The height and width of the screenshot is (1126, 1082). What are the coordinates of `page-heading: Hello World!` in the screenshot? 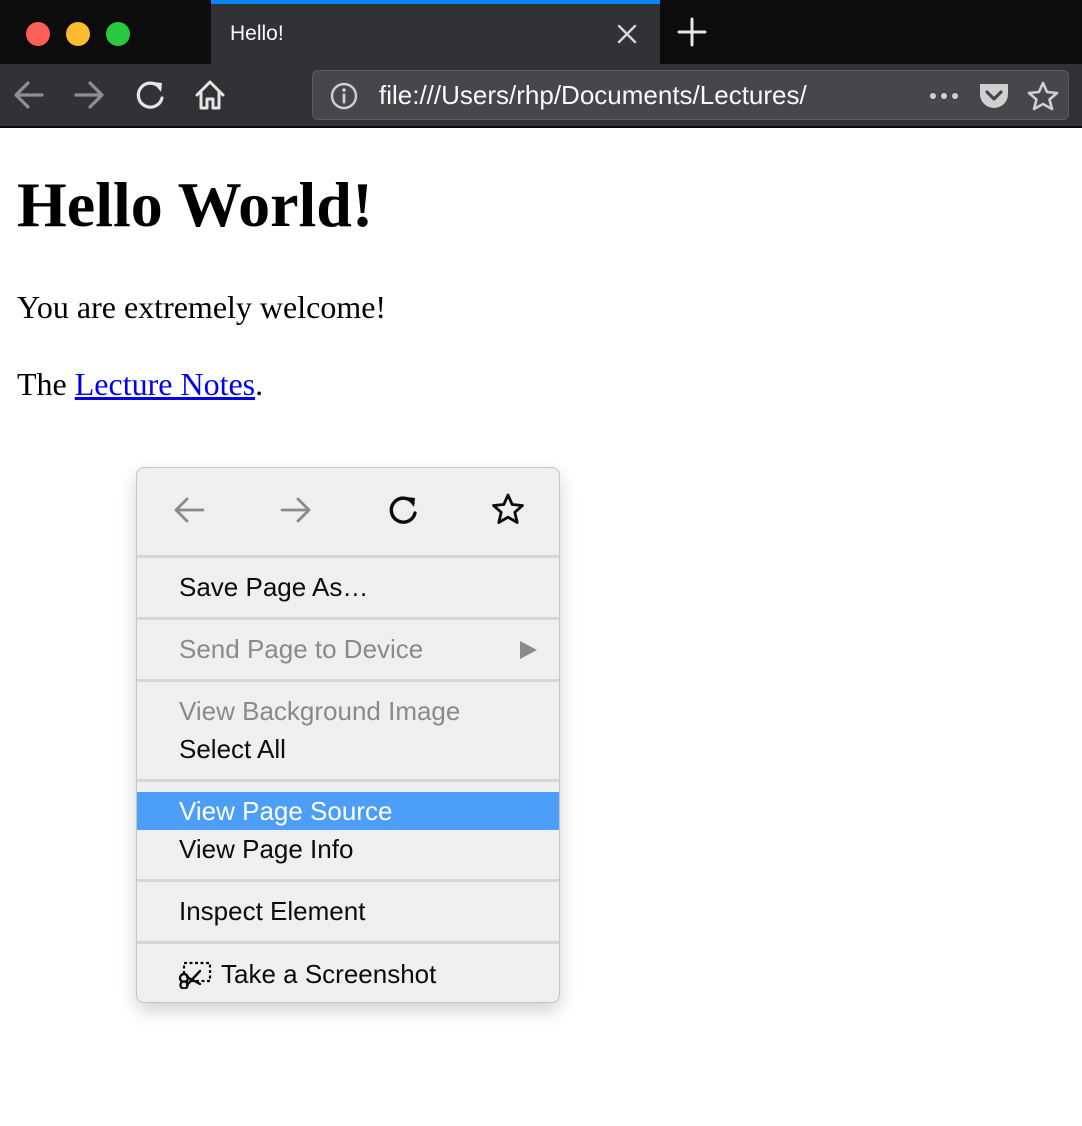 It's located at (195, 204).